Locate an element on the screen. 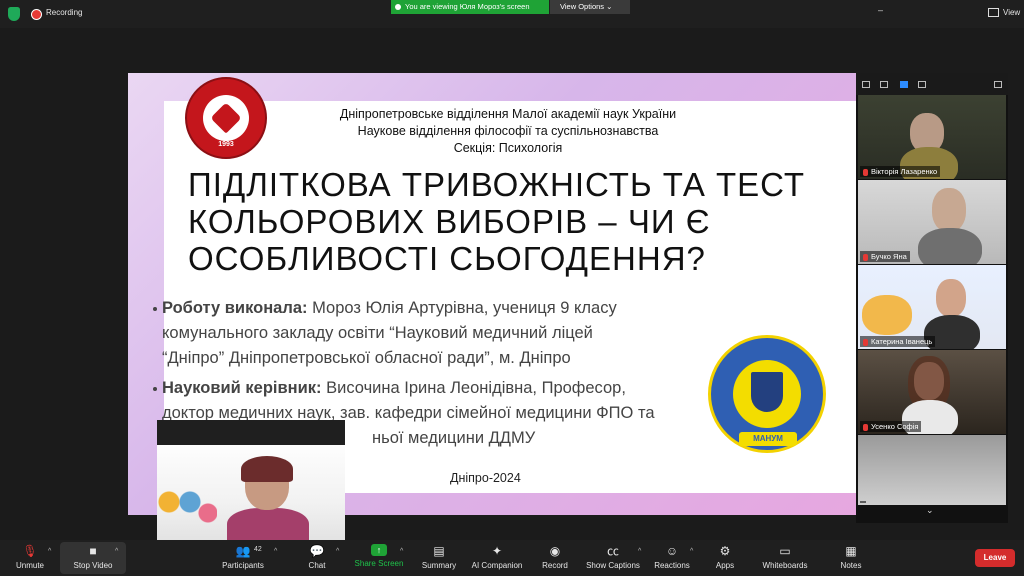 The width and height of the screenshot is (1024, 576). hide-gallery-icon is located at coordinates (998, 84).